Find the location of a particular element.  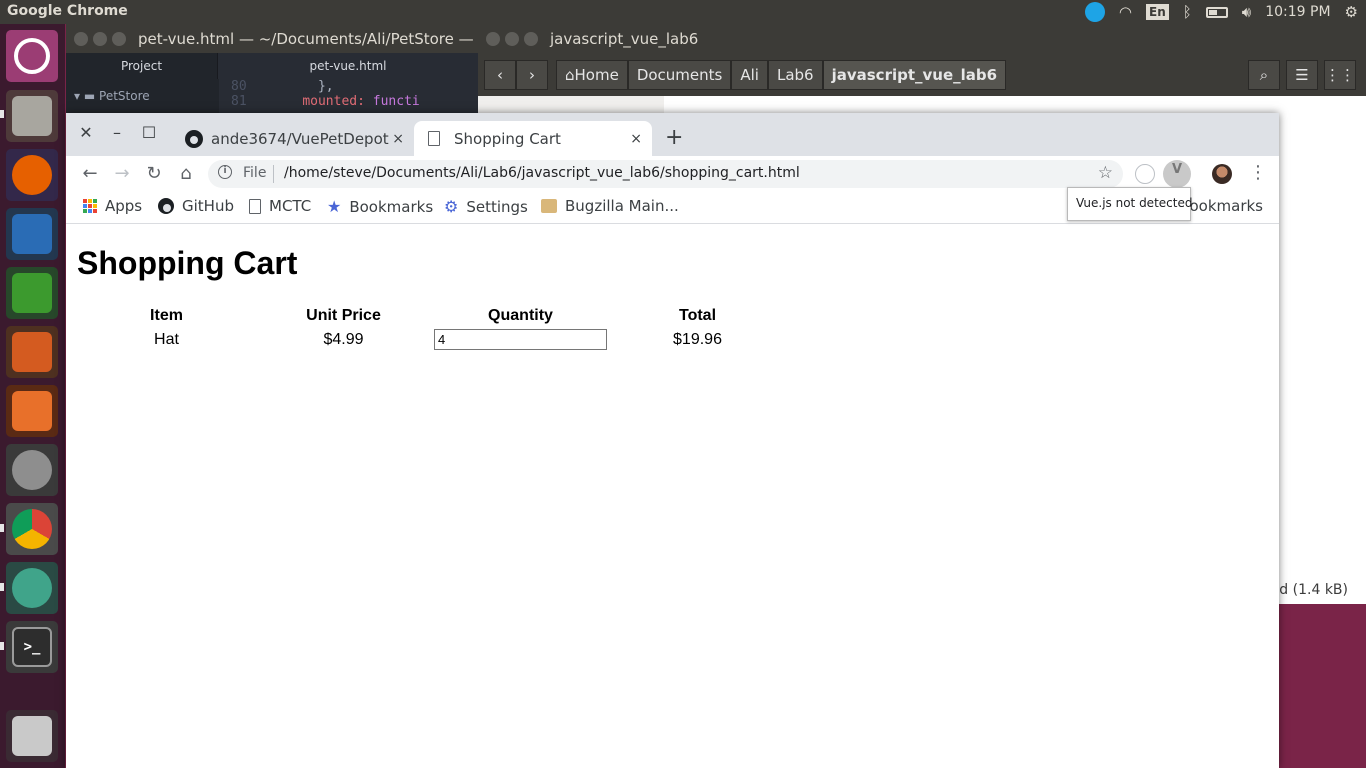

launcher-dash-button is located at coordinates (32, 56).